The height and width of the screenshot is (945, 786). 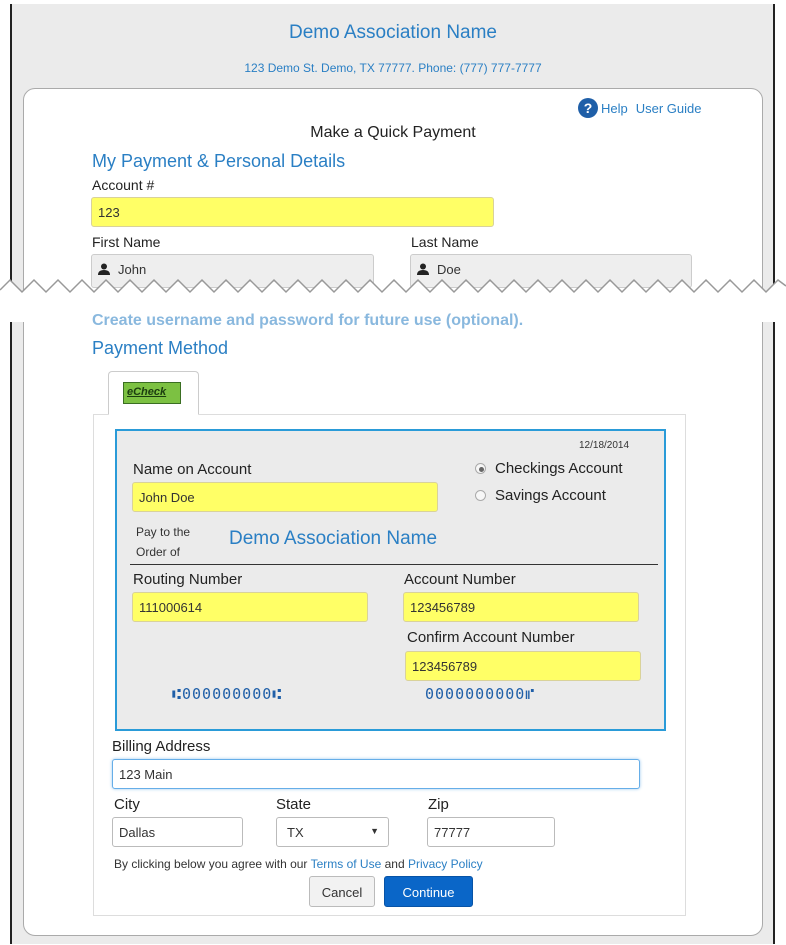 What do you see at coordinates (161, 746) in the screenshot?
I see `billing-address-label: Billing Address` at bounding box center [161, 746].